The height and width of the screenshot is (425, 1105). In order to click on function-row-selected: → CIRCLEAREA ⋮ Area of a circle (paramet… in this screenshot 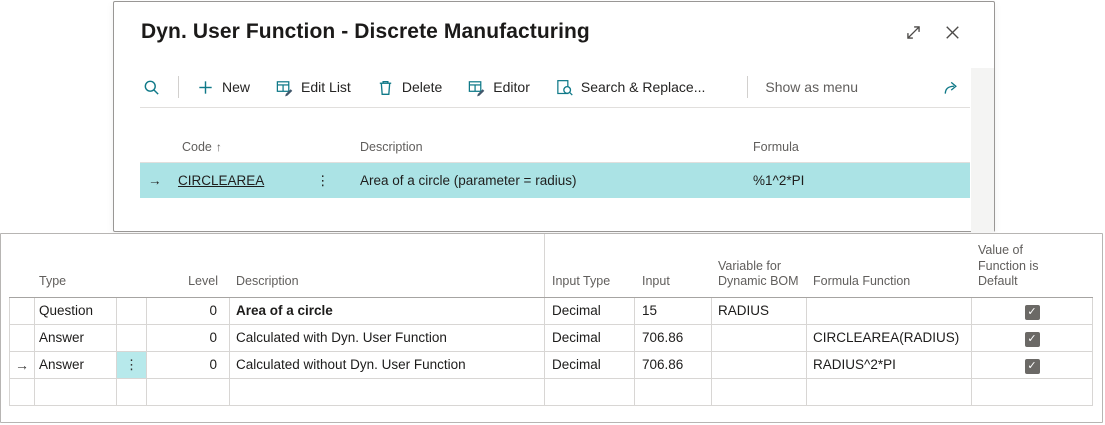, I will do `click(555, 180)`.